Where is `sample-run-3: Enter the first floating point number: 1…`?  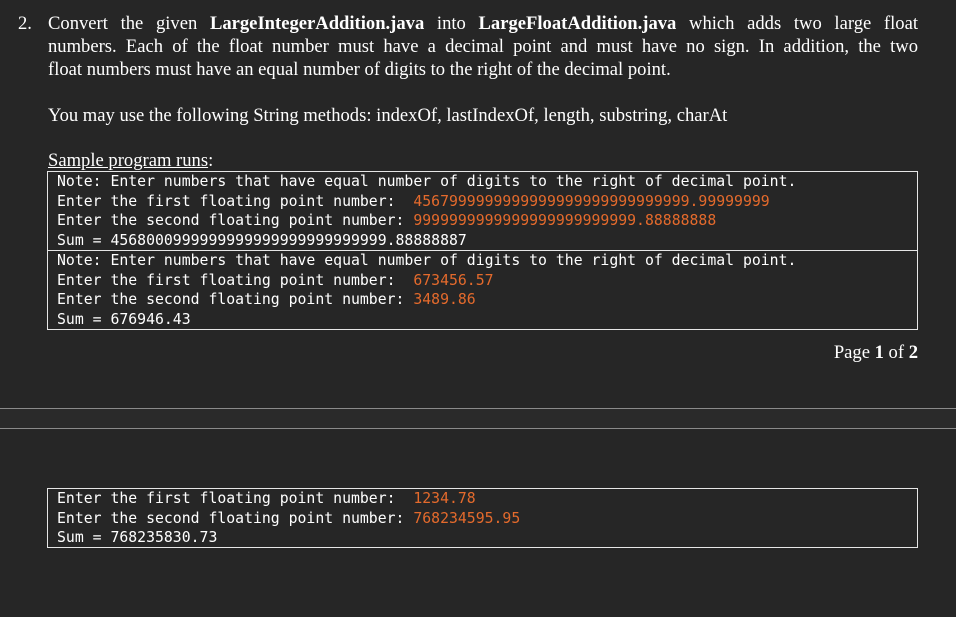 sample-run-3: Enter the first floating point number: 1… is located at coordinates (482, 518).